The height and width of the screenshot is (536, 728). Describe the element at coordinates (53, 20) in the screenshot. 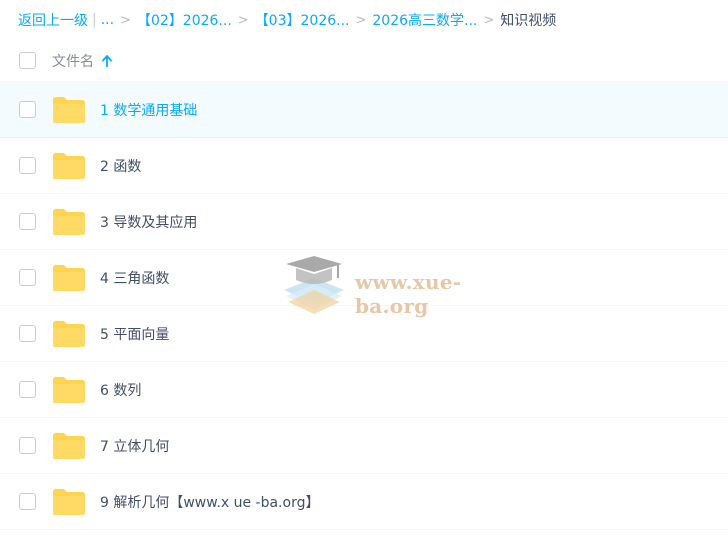

I see `back-link: 返回上一级` at that location.